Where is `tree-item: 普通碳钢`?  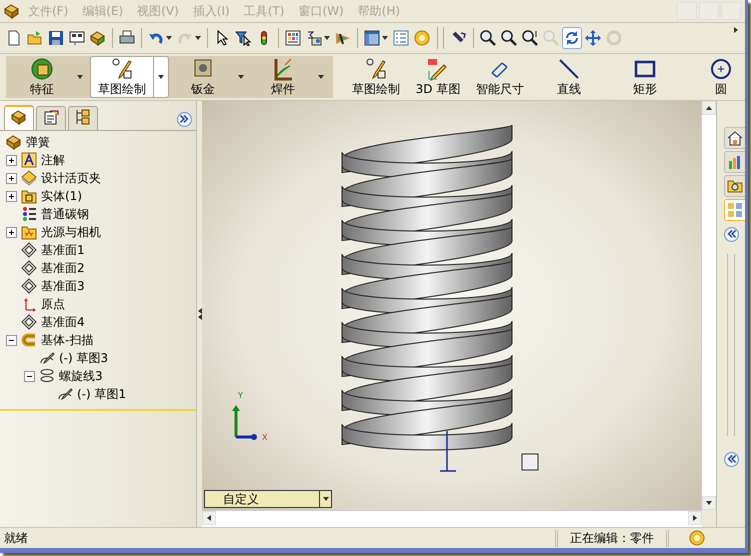
tree-item: 普通碳钢 is located at coordinates (65, 214).